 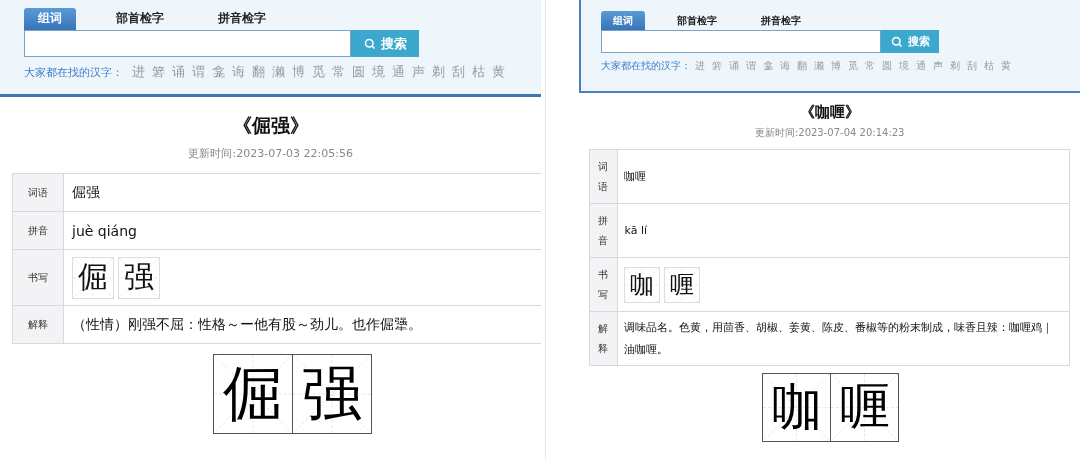 What do you see at coordinates (93, 277) in the screenshot?
I see `writing-character: 倔` at bounding box center [93, 277].